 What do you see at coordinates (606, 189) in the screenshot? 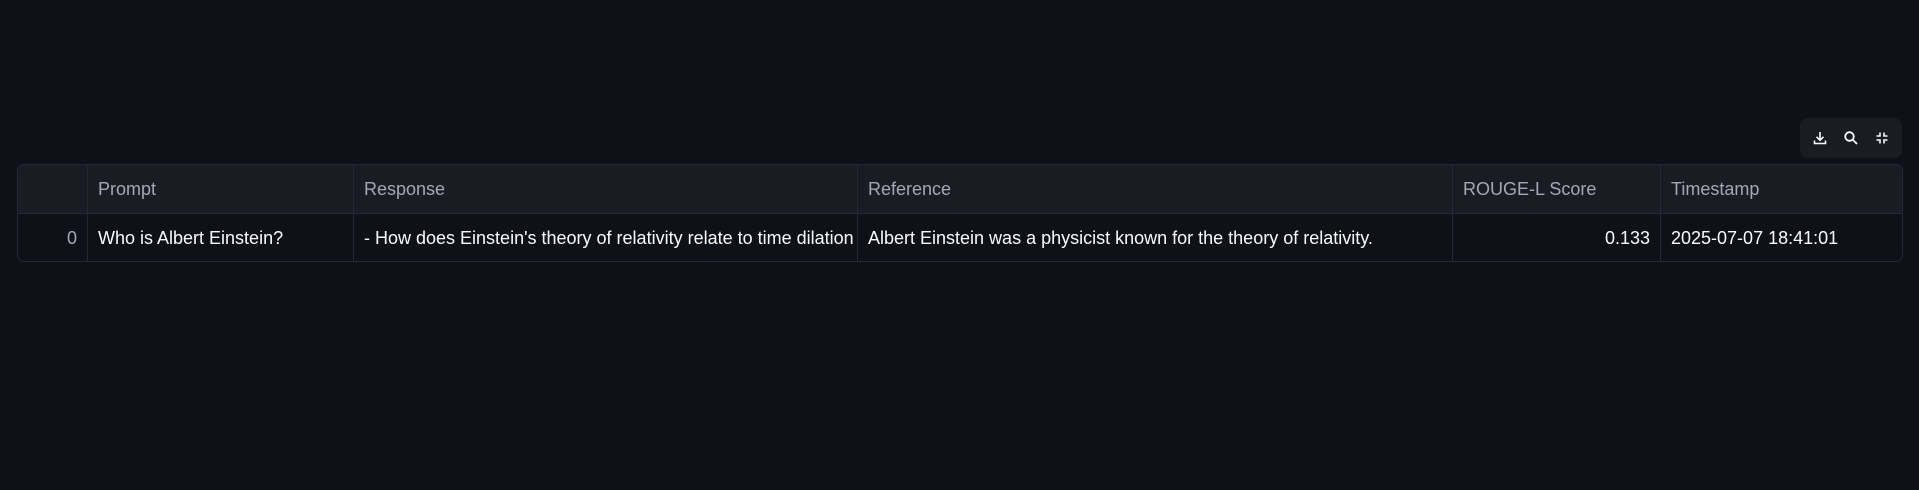
I see `column-header-response: Response` at bounding box center [606, 189].